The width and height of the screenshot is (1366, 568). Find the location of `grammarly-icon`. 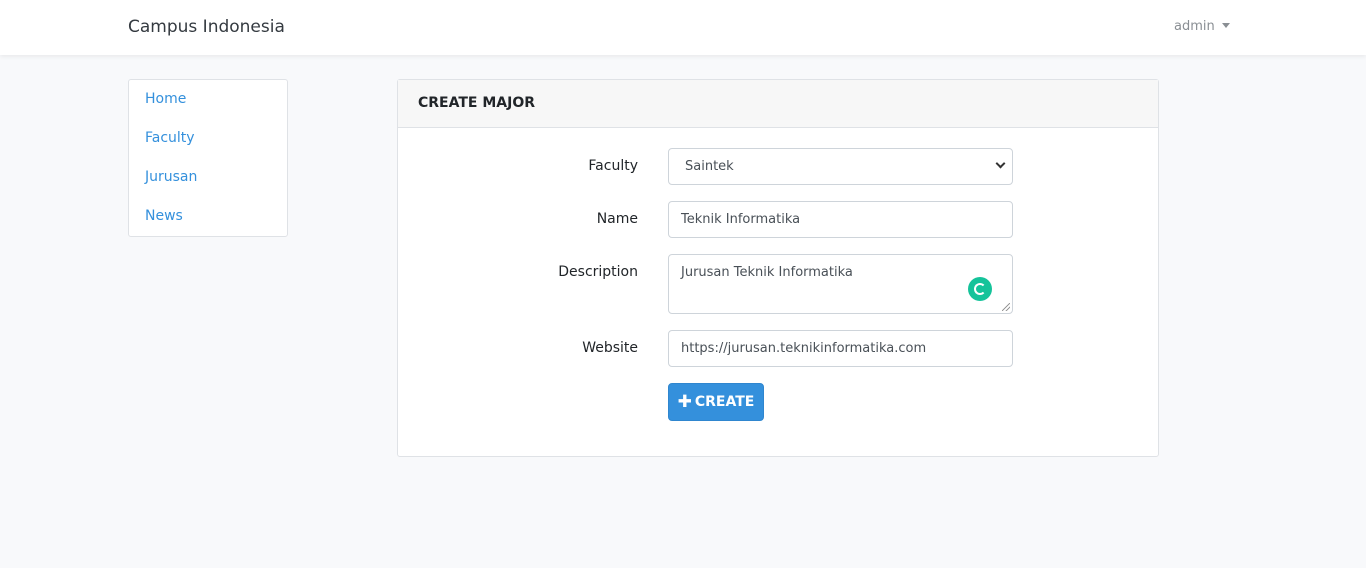

grammarly-icon is located at coordinates (980, 289).